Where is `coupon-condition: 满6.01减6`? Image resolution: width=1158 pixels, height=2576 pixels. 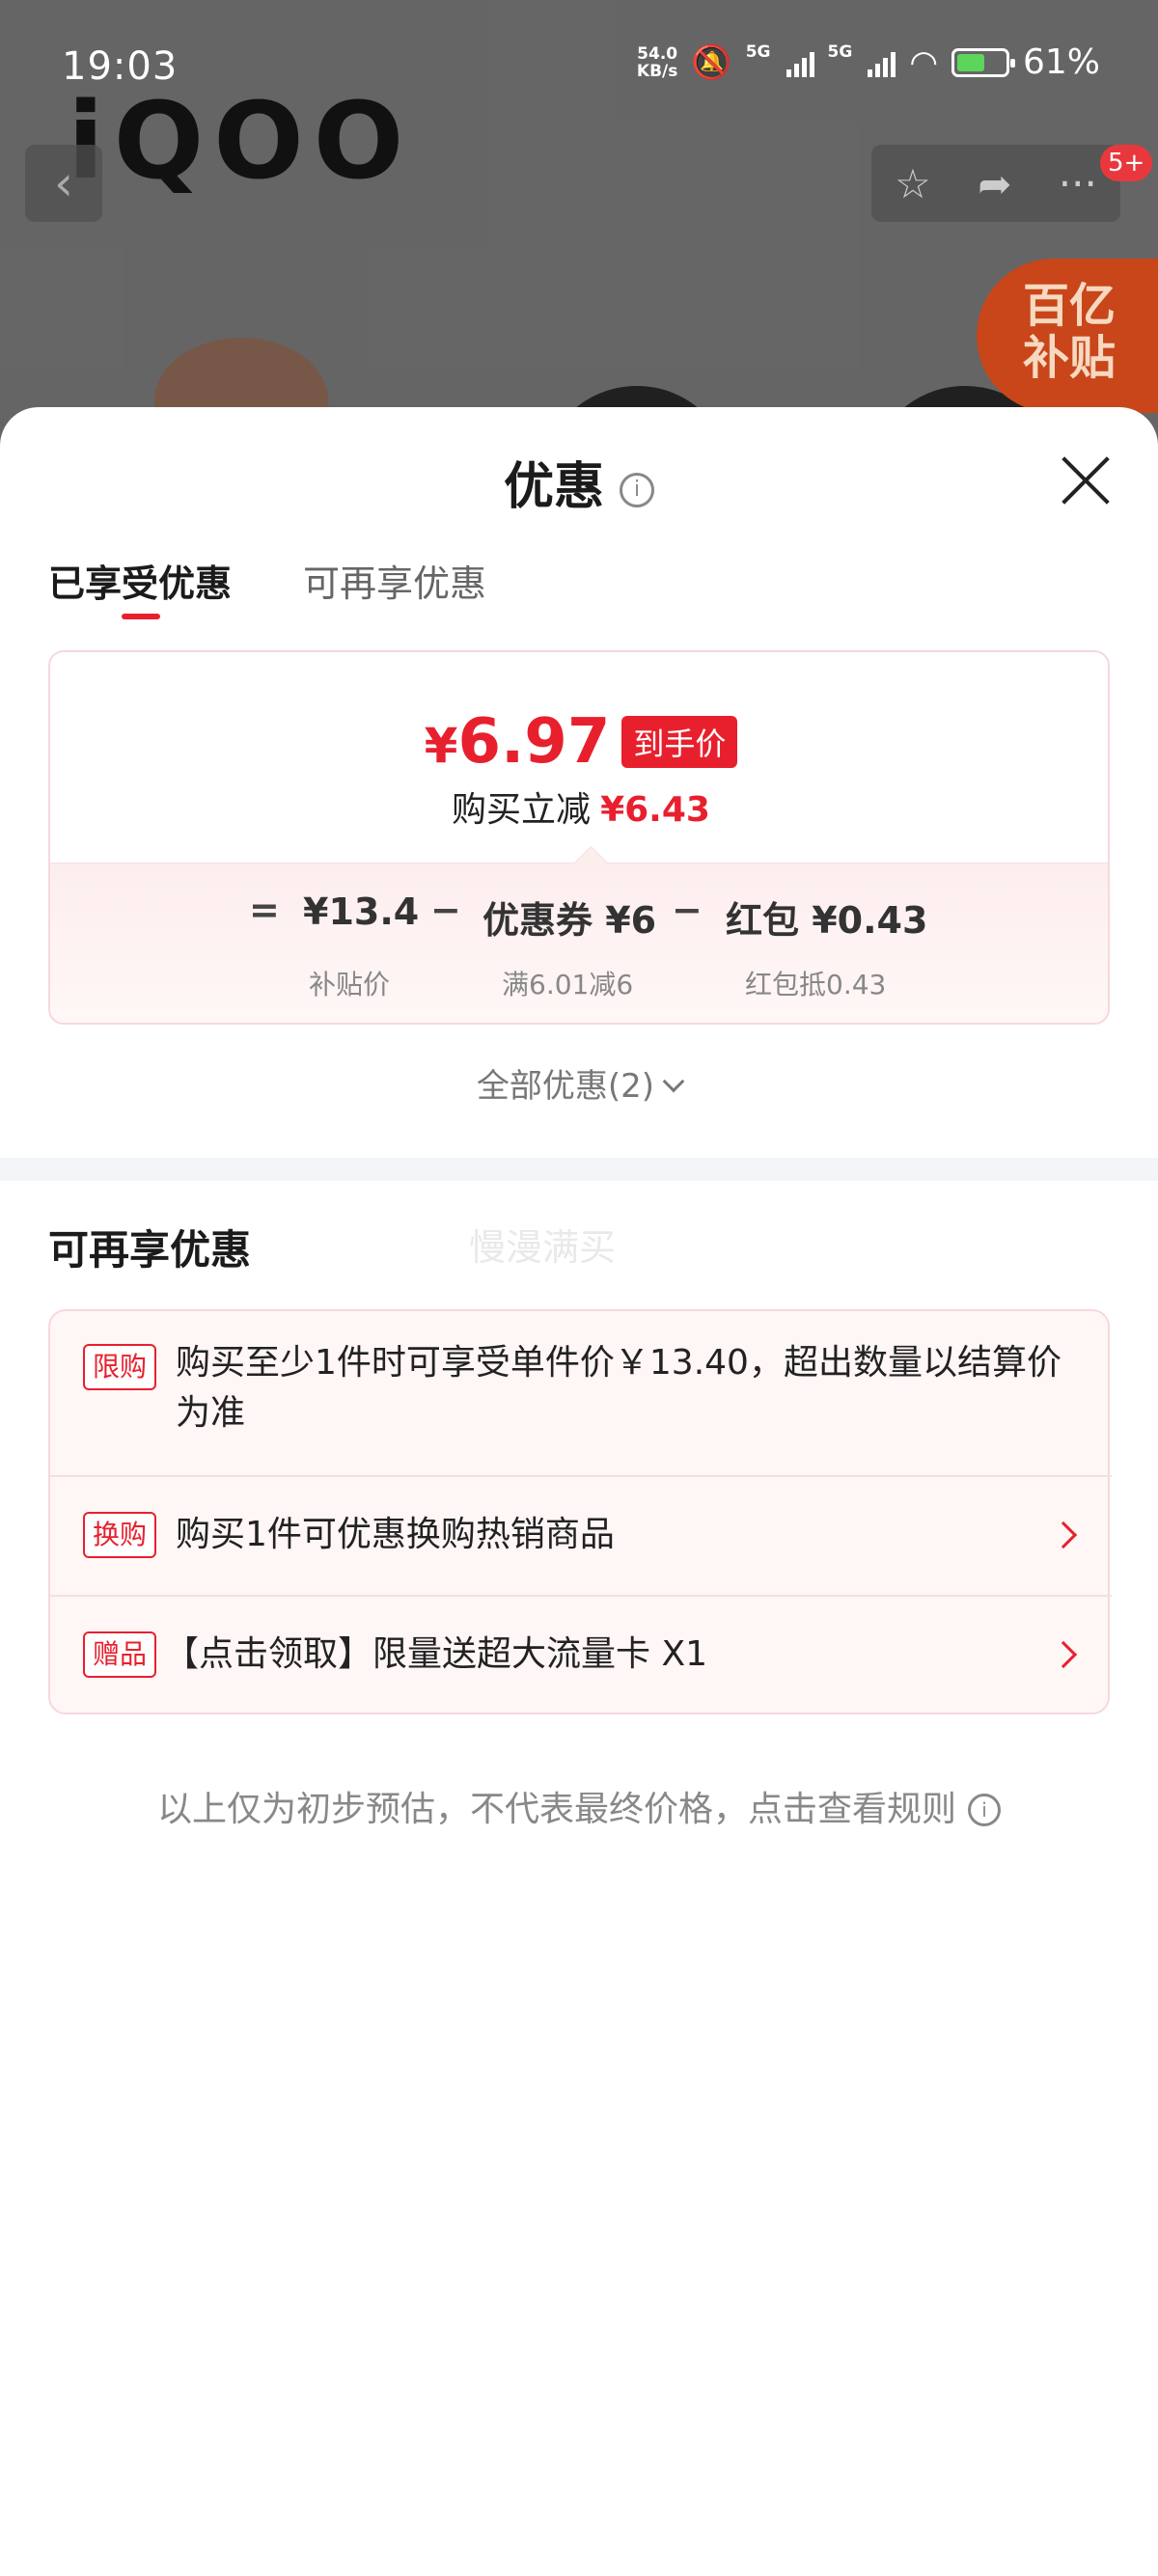 coupon-condition: 满6.01减6 is located at coordinates (568, 985).